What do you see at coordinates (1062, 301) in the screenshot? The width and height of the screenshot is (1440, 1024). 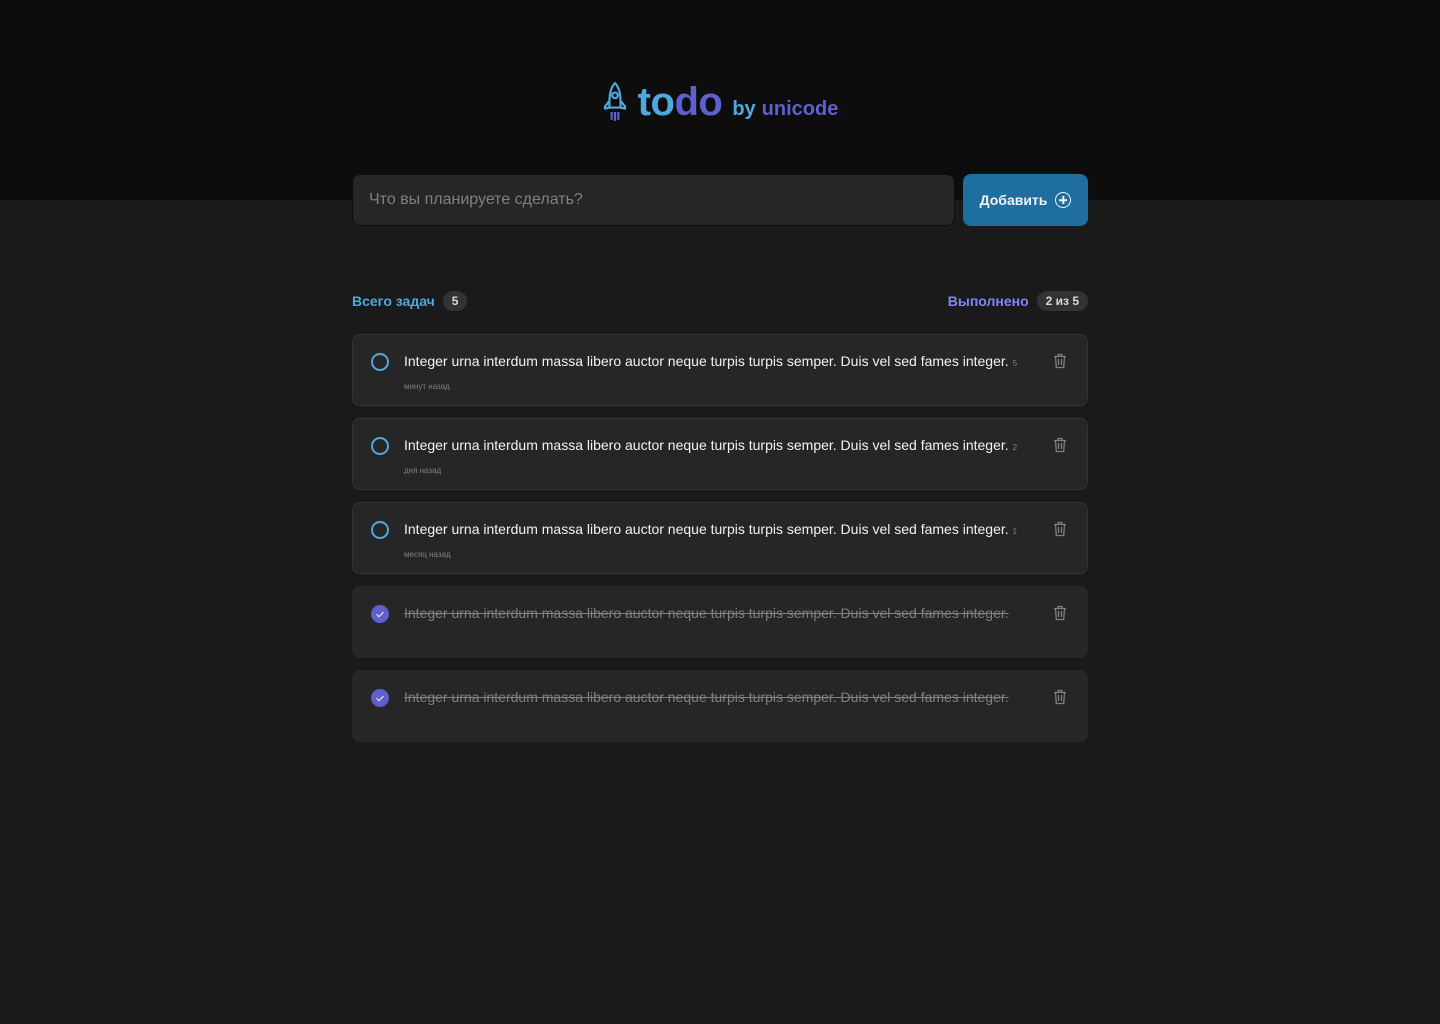 I see `stat-done-badge: 2 из 5` at bounding box center [1062, 301].